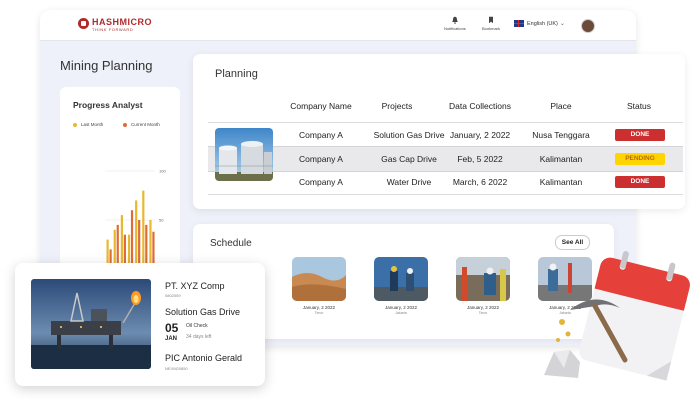  Describe the element at coordinates (176, 368) in the screenshot. I see `detail-pic-code: NEXM20850` at that location.